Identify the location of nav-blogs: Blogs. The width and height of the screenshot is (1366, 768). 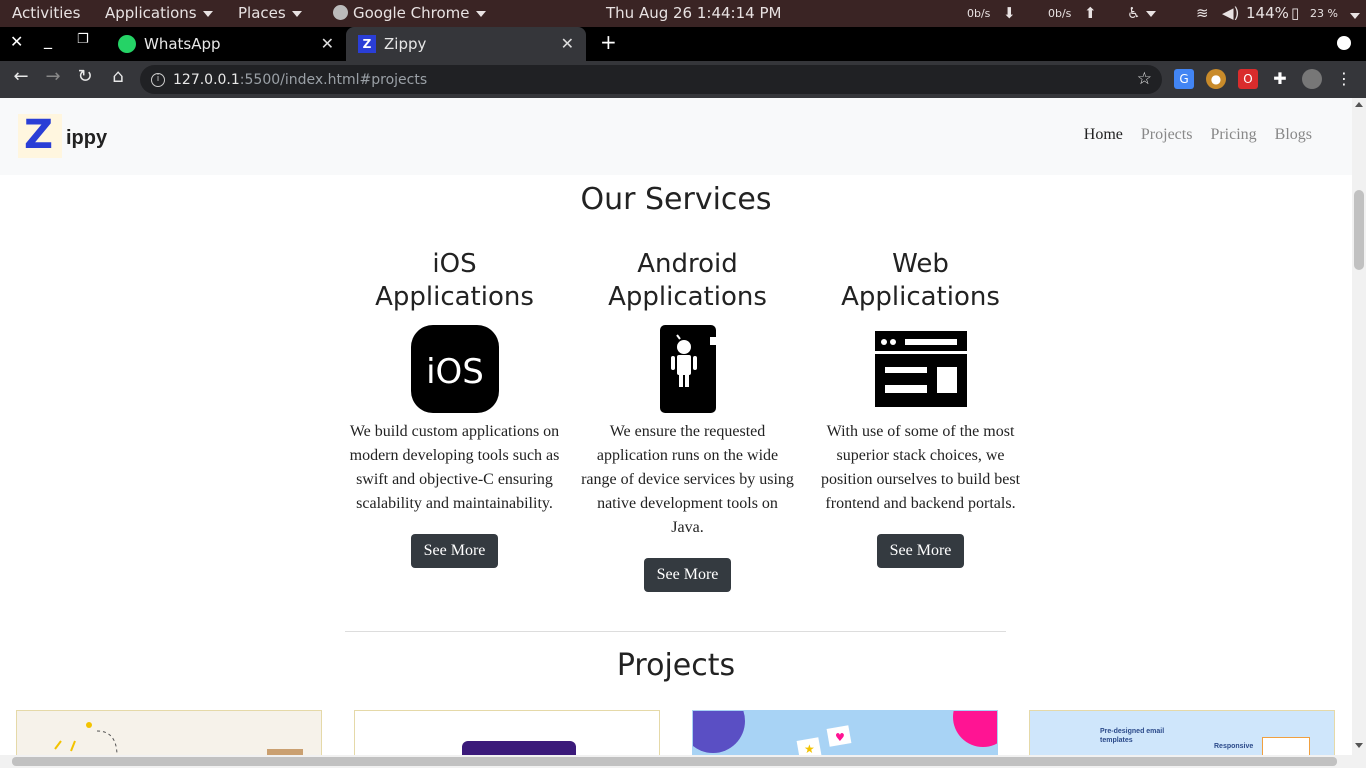
(1293, 135).